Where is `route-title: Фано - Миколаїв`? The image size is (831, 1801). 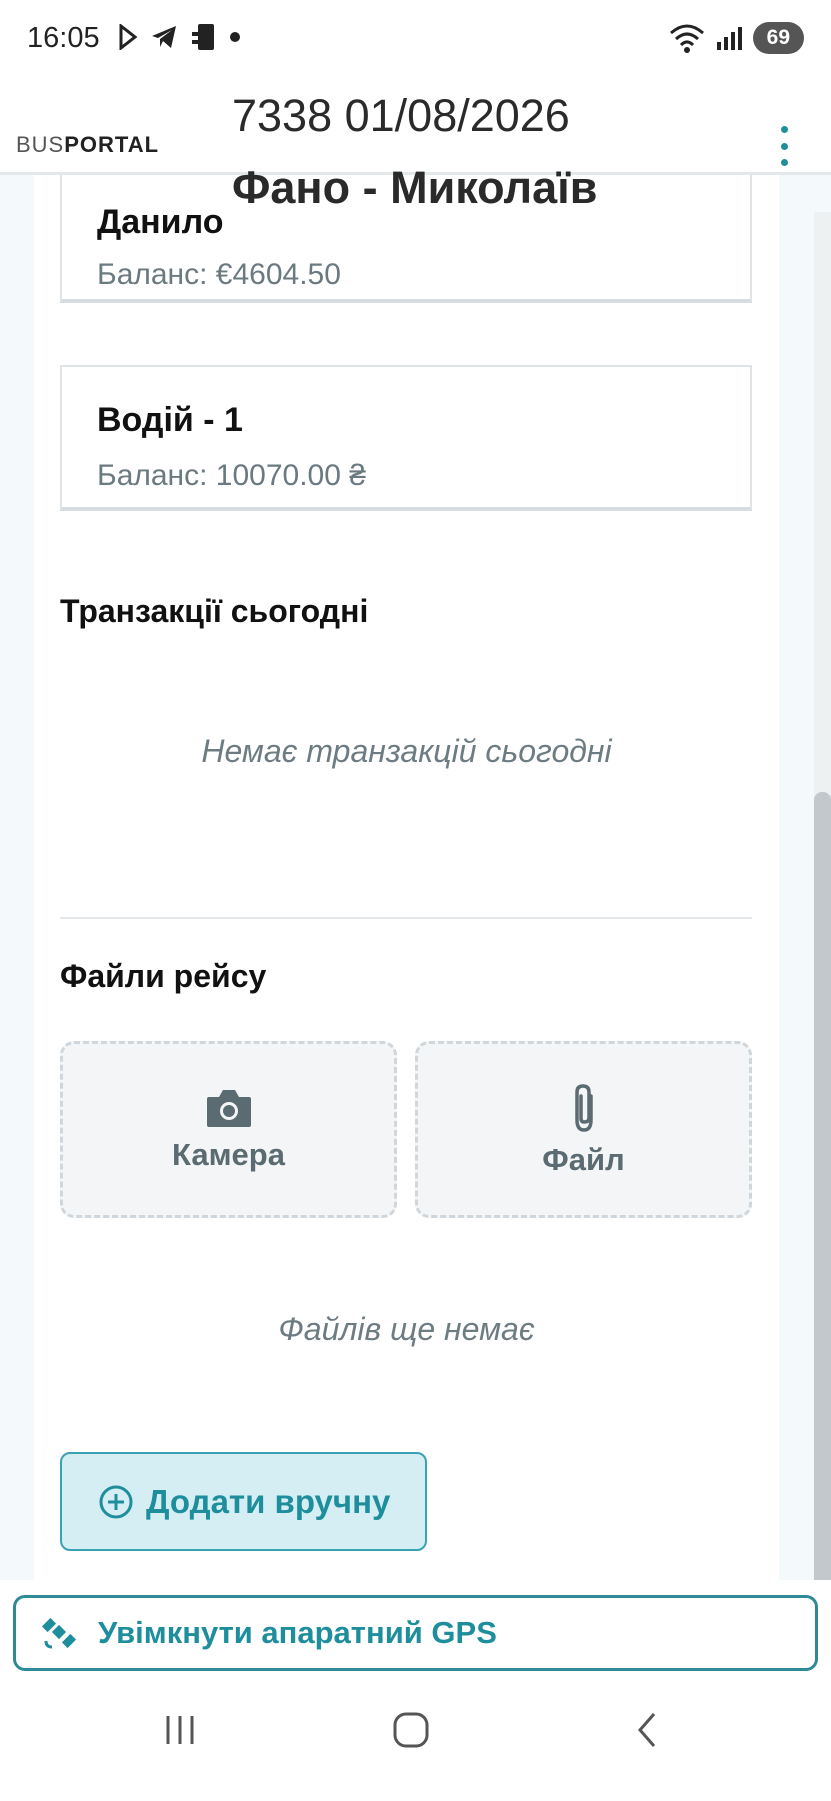 route-title: Фано - Миколаїв is located at coordinates (415, 187).